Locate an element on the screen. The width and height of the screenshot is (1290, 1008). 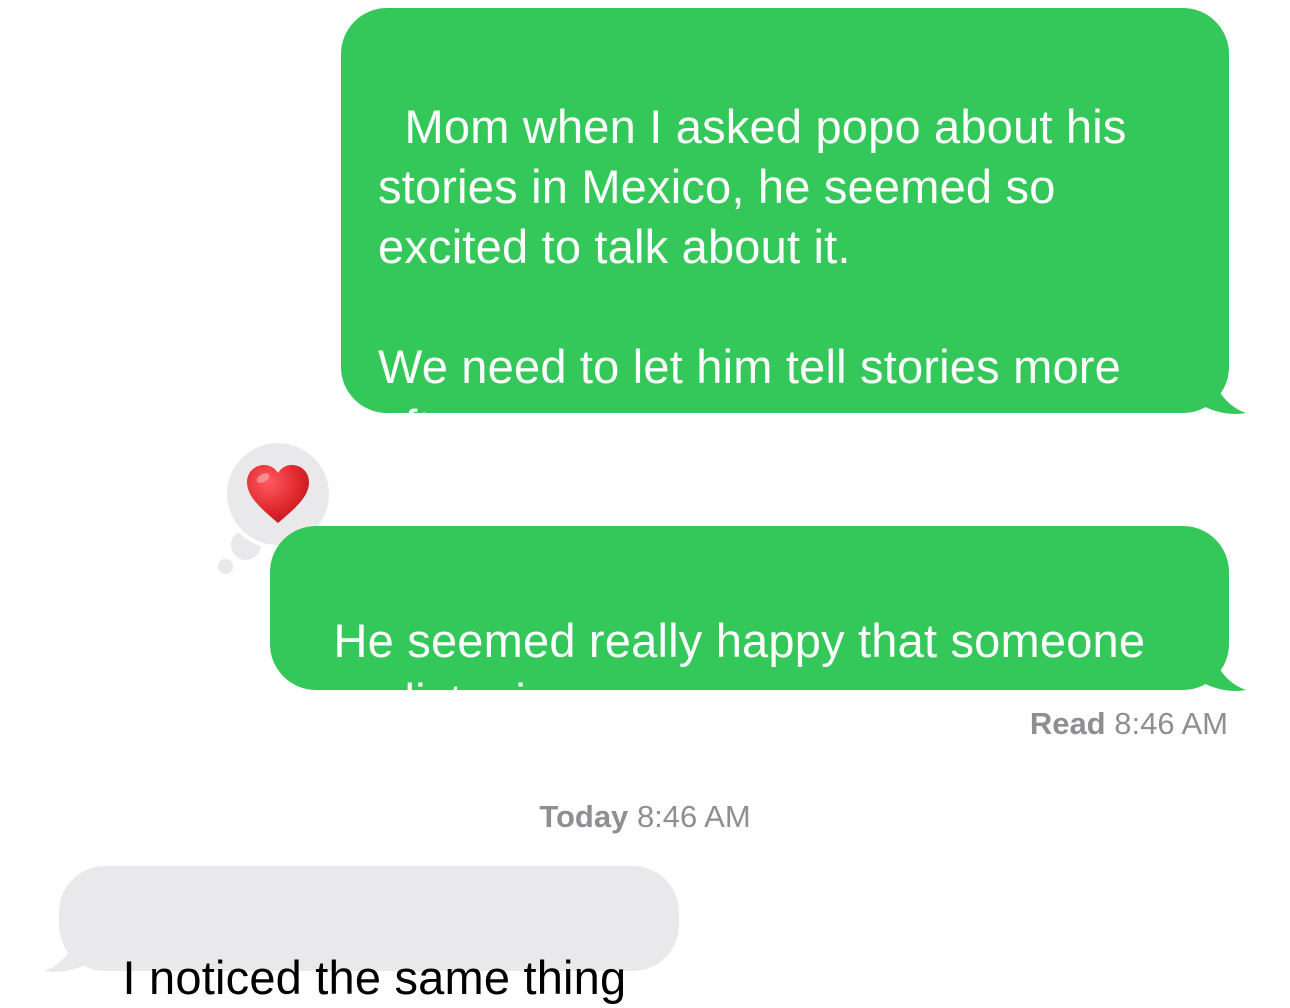
timestamp-divider: Today 8:46 AM is located at coordinates (645, 817).